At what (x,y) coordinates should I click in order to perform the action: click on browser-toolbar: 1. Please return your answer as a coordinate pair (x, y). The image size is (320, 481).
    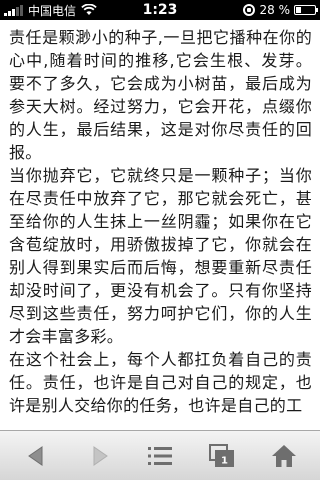
    Looking at the image, I should click on (160, 455).